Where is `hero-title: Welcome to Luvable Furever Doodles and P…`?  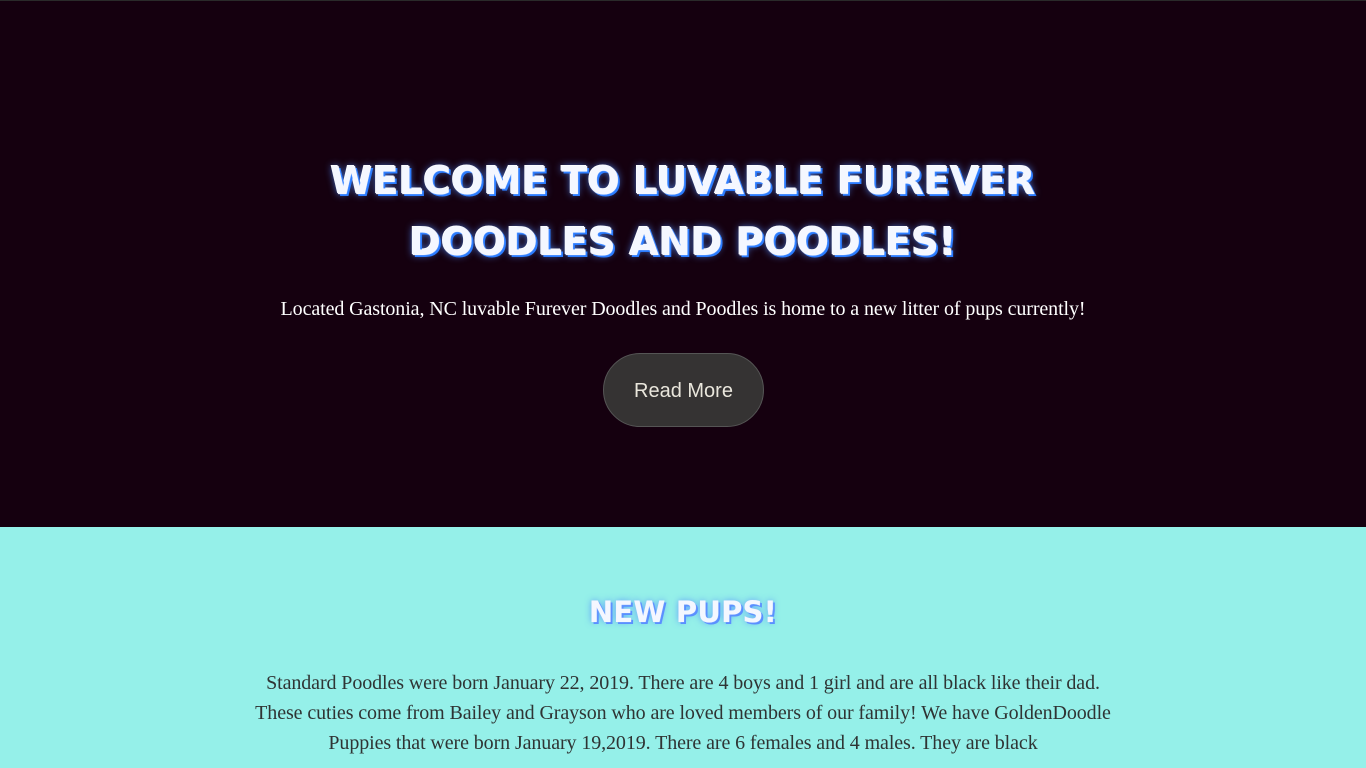 hero-title: Welcome to Luvable Furever Doodles and P… is located at coordinates (683, 211).